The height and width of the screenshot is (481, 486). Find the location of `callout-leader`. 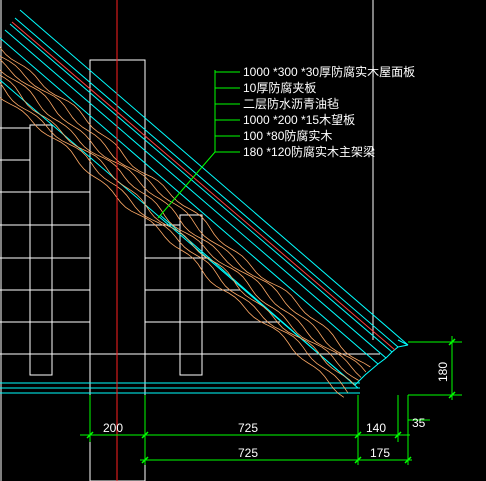

callout-leader is located at coordinates (198, 144).